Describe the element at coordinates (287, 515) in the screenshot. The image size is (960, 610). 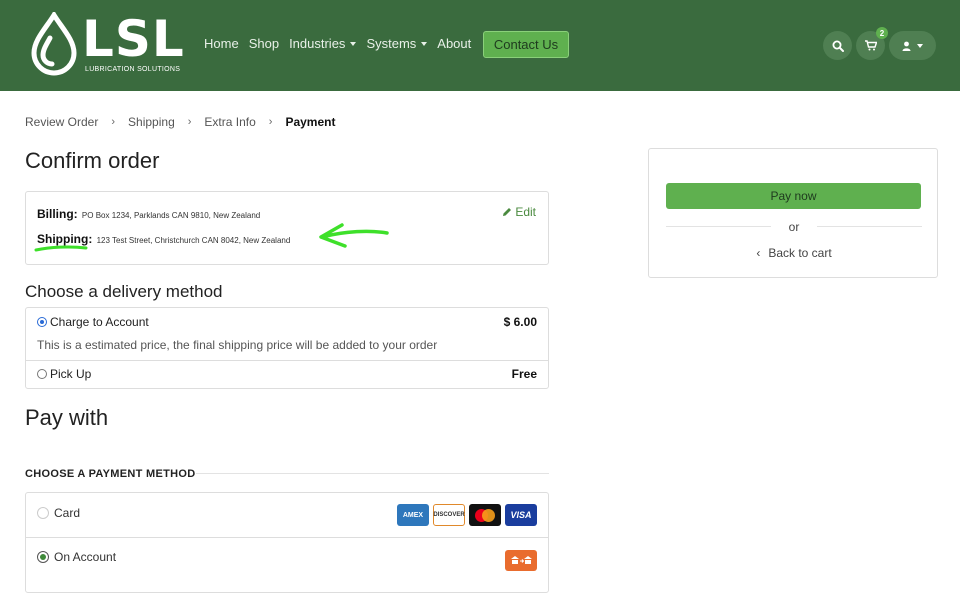
I see `payment-option-card: Card AMEX DISCOVER VISA` at that location.